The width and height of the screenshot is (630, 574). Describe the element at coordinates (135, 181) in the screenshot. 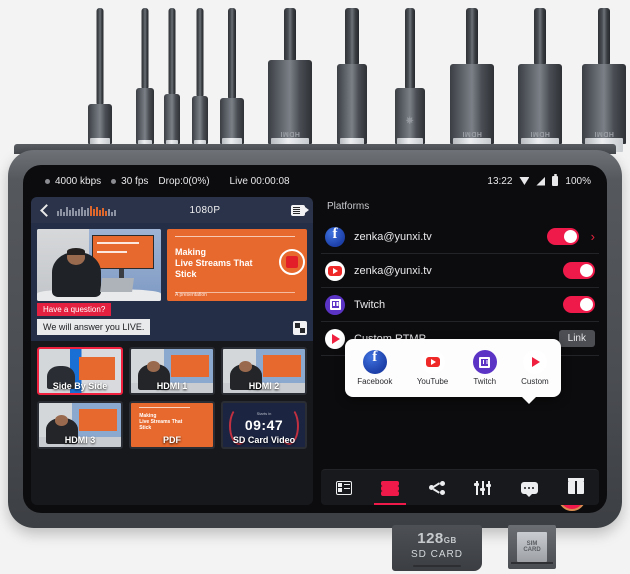

I see `framerate-value: 30 fps` at that location.